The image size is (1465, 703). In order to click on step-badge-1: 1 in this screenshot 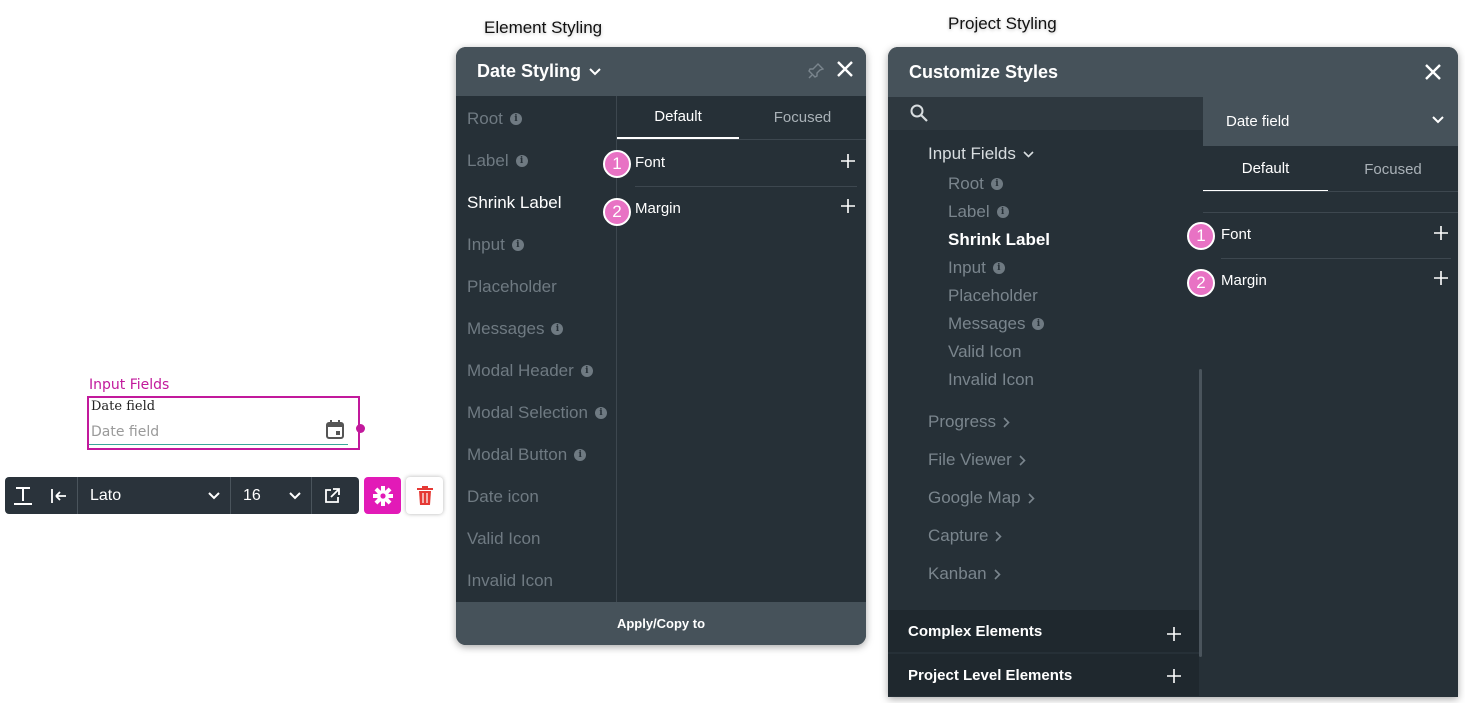, I will do `click(617, 164)`.